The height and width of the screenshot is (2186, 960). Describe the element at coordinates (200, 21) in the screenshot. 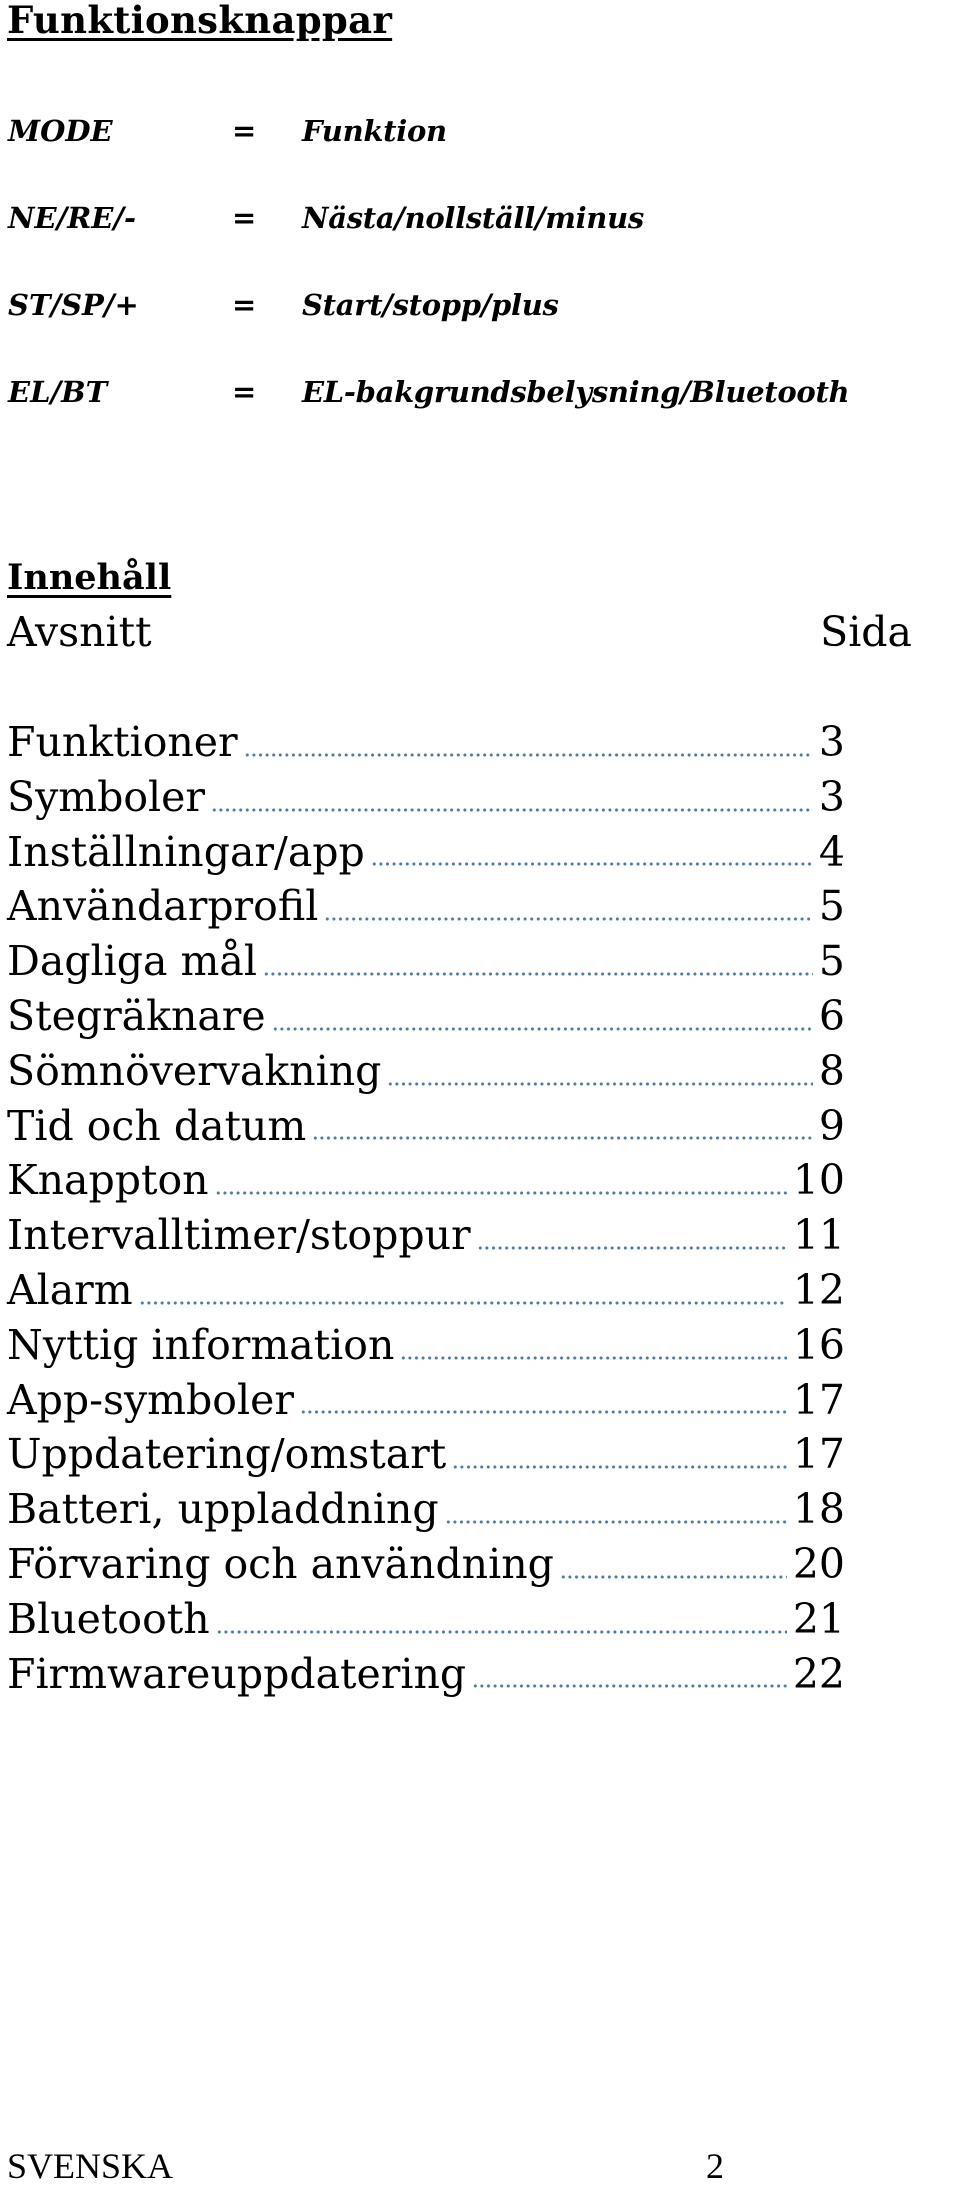

I see `function-buttons-heading: Funktionsknappar` at that location.